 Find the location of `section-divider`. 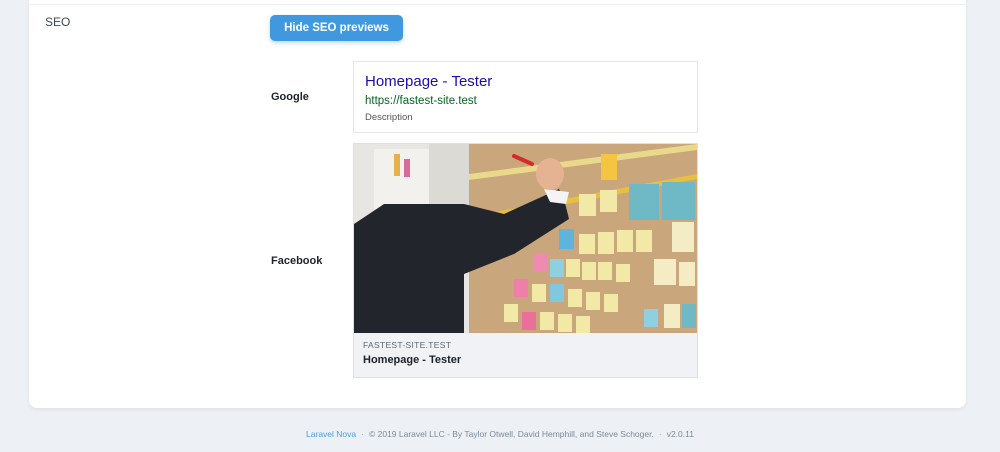

section-divider is located at coordinates (502, 4).